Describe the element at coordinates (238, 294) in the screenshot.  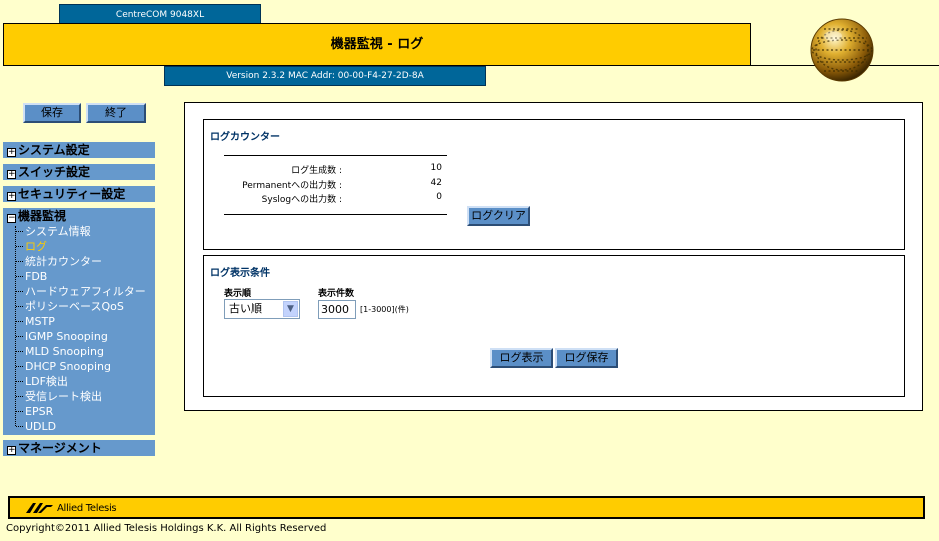
I see `order-label: 表示順` at that location.